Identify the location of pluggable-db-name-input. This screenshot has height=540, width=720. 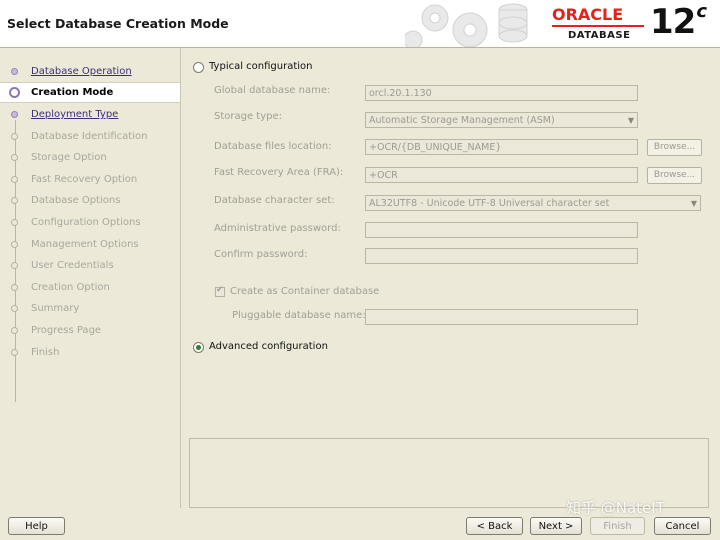
(501, 317).